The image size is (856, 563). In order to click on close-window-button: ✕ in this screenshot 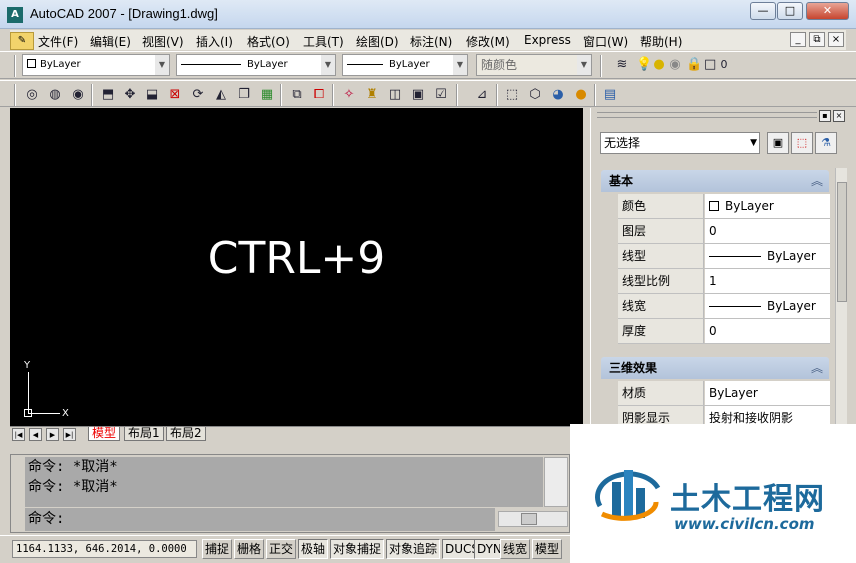, I will do `click(827, 11)`.